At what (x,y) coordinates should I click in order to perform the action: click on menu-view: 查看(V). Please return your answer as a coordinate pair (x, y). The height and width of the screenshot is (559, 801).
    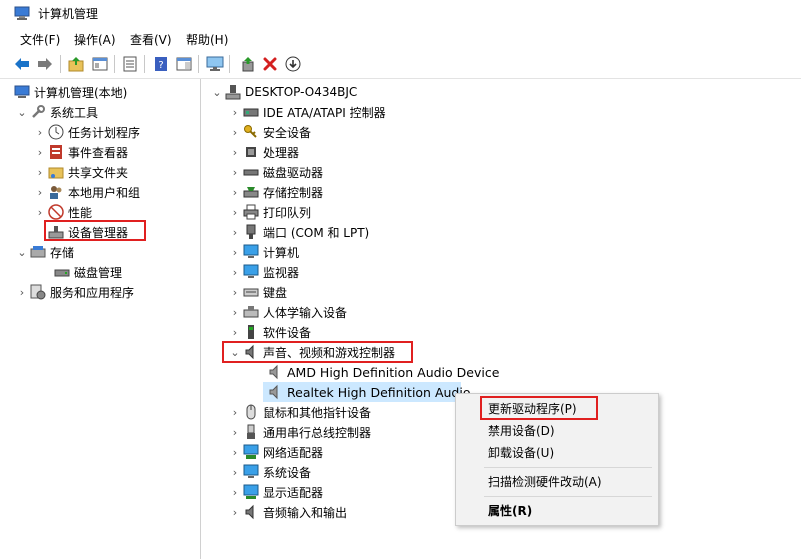
    Looking at the image, I should click on (151, 39).